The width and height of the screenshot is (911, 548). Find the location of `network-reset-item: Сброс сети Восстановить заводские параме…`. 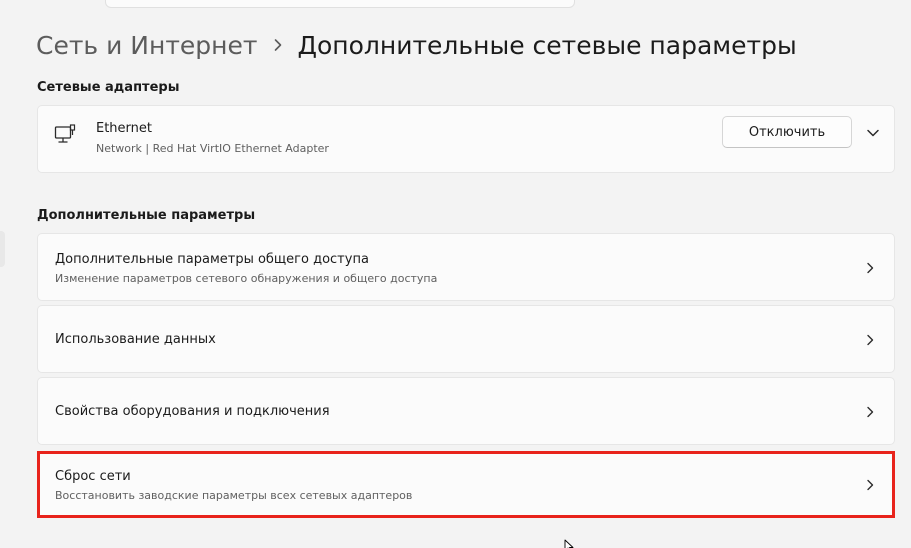

network-reset-item: Сброс сети Восстановить заводские параме… is located at coordinates (466, 484).